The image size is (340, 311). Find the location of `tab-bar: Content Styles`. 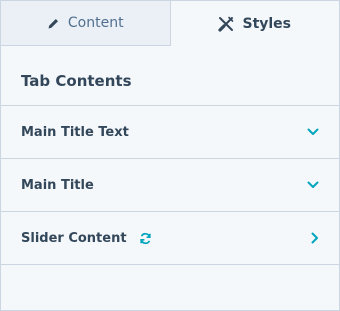

tab-bar: Content Styles is located at coordinates (170, 23).